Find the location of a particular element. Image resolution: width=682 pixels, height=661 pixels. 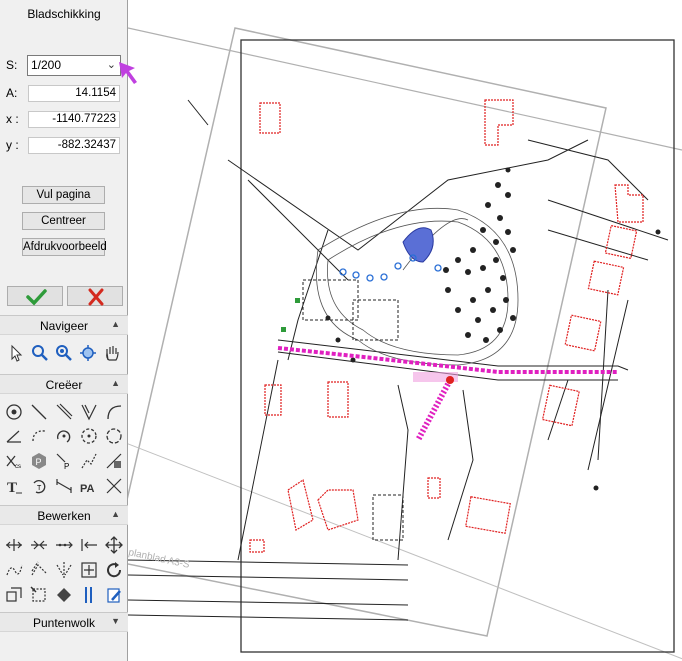

chevron-down-icon: ⌄ is located at coordinates (111, 65).